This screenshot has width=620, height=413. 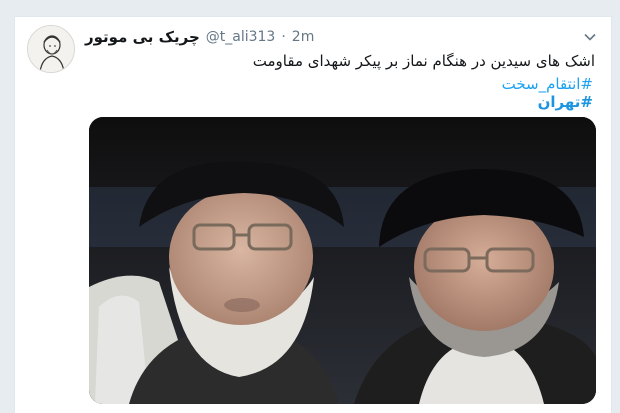 I want to click on user-handle: @t_ali313, so click(x=241, y=37).